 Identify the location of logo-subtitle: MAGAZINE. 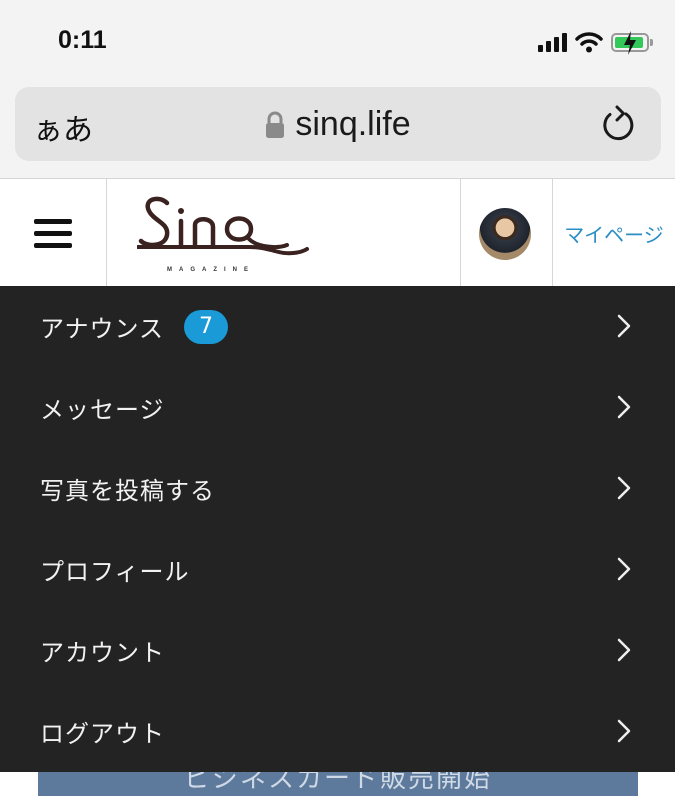
(211, 270).